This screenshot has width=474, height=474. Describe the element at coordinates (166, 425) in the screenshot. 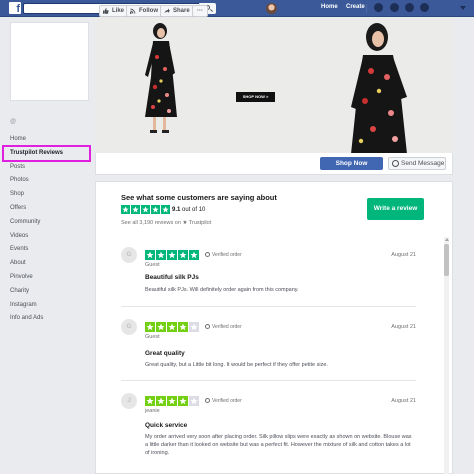

I see `review-title: Quick service` at that location.